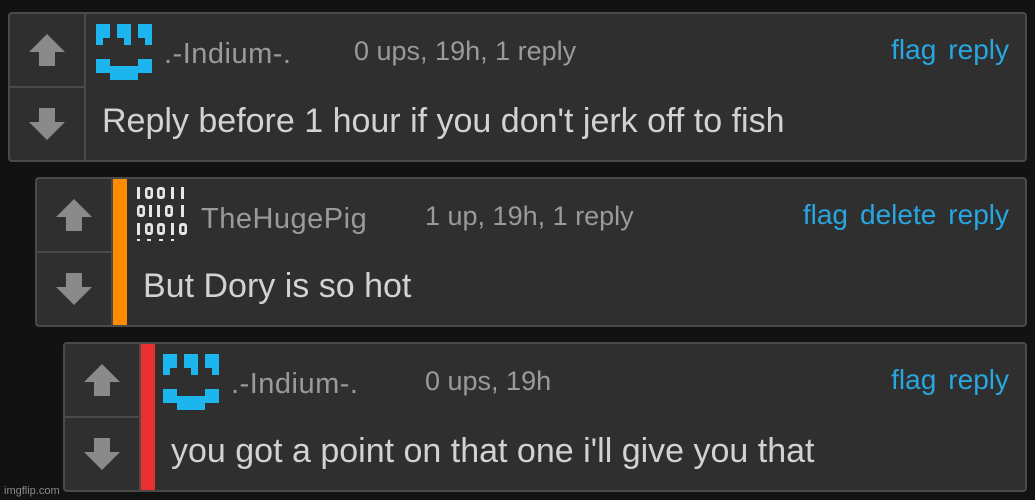 The width and height of the screenshot is (1035, 500). Describe the element at coordinates (277, 286) in the screenshot. I see `comment-text: But Dory is so hot` at that location.